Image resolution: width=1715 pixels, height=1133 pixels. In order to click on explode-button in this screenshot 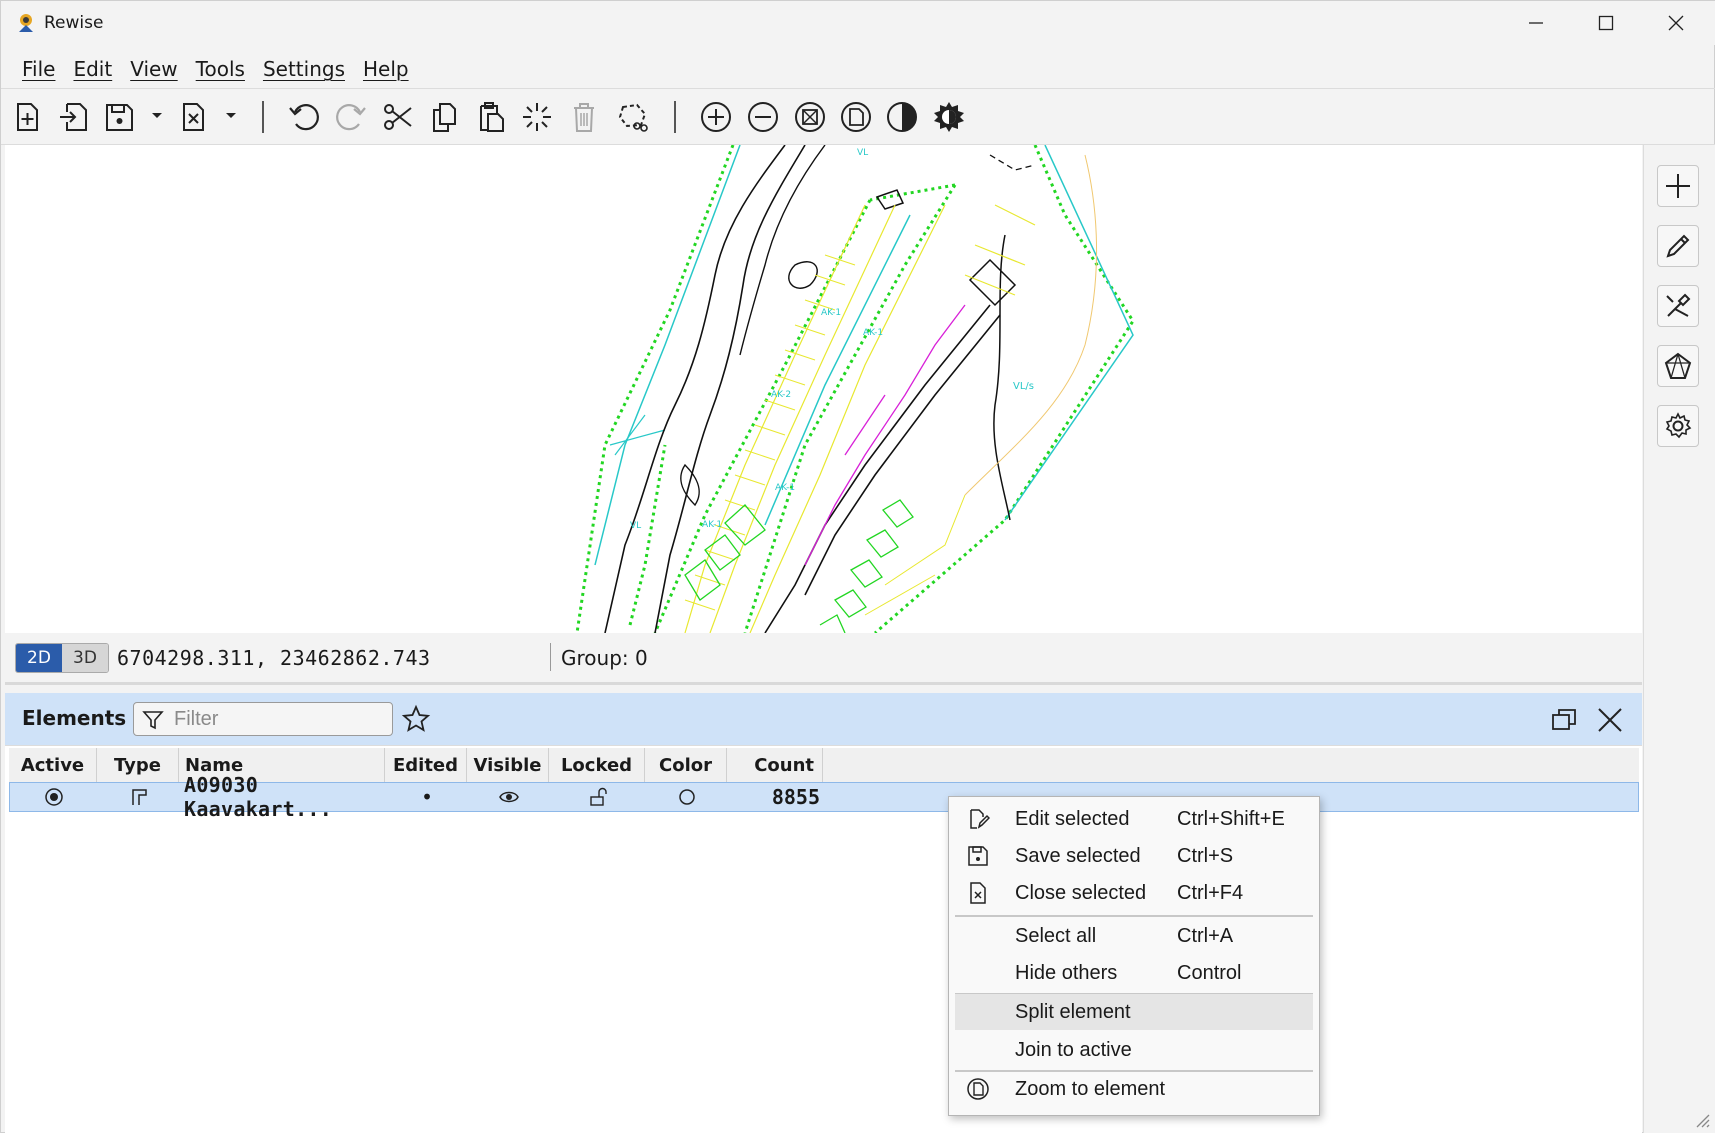, I will do `click(537, 117)`.